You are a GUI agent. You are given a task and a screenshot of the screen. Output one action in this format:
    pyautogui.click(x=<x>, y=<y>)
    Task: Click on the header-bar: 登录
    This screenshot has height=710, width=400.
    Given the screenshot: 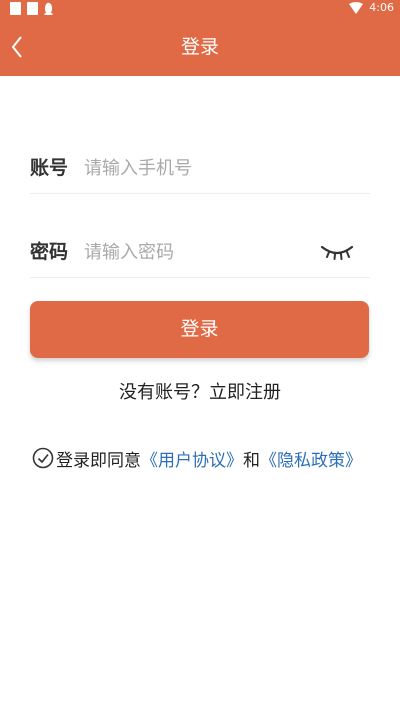 What is the action you would take?
    pyautogui.click(x=200, y=47)
    